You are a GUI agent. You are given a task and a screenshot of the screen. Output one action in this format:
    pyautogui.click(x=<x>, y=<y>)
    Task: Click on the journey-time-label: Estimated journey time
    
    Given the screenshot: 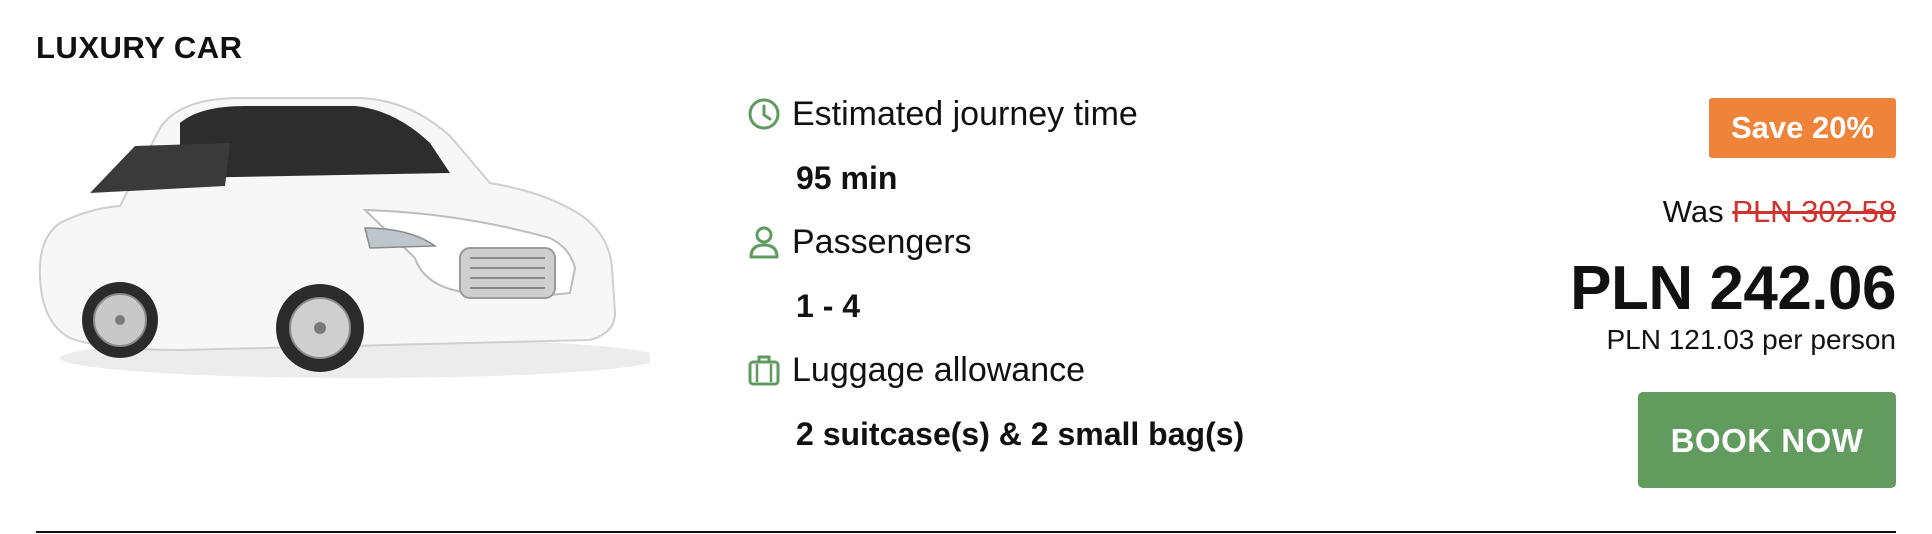 What is the action you would take?
    pyautogui.click(x=965, y=113)
    